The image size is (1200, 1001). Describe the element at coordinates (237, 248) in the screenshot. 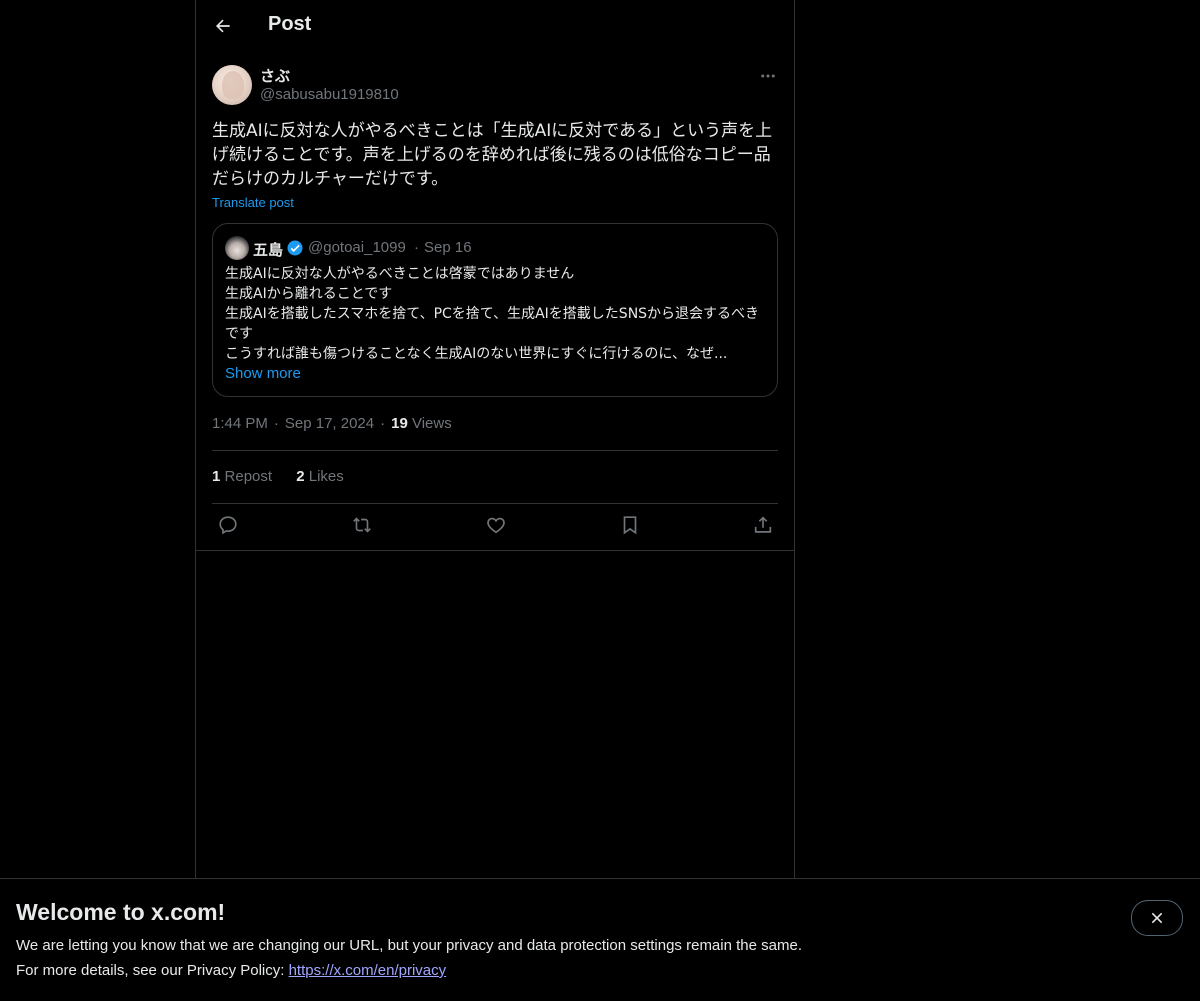

I see `quoted-avatar` at that location.